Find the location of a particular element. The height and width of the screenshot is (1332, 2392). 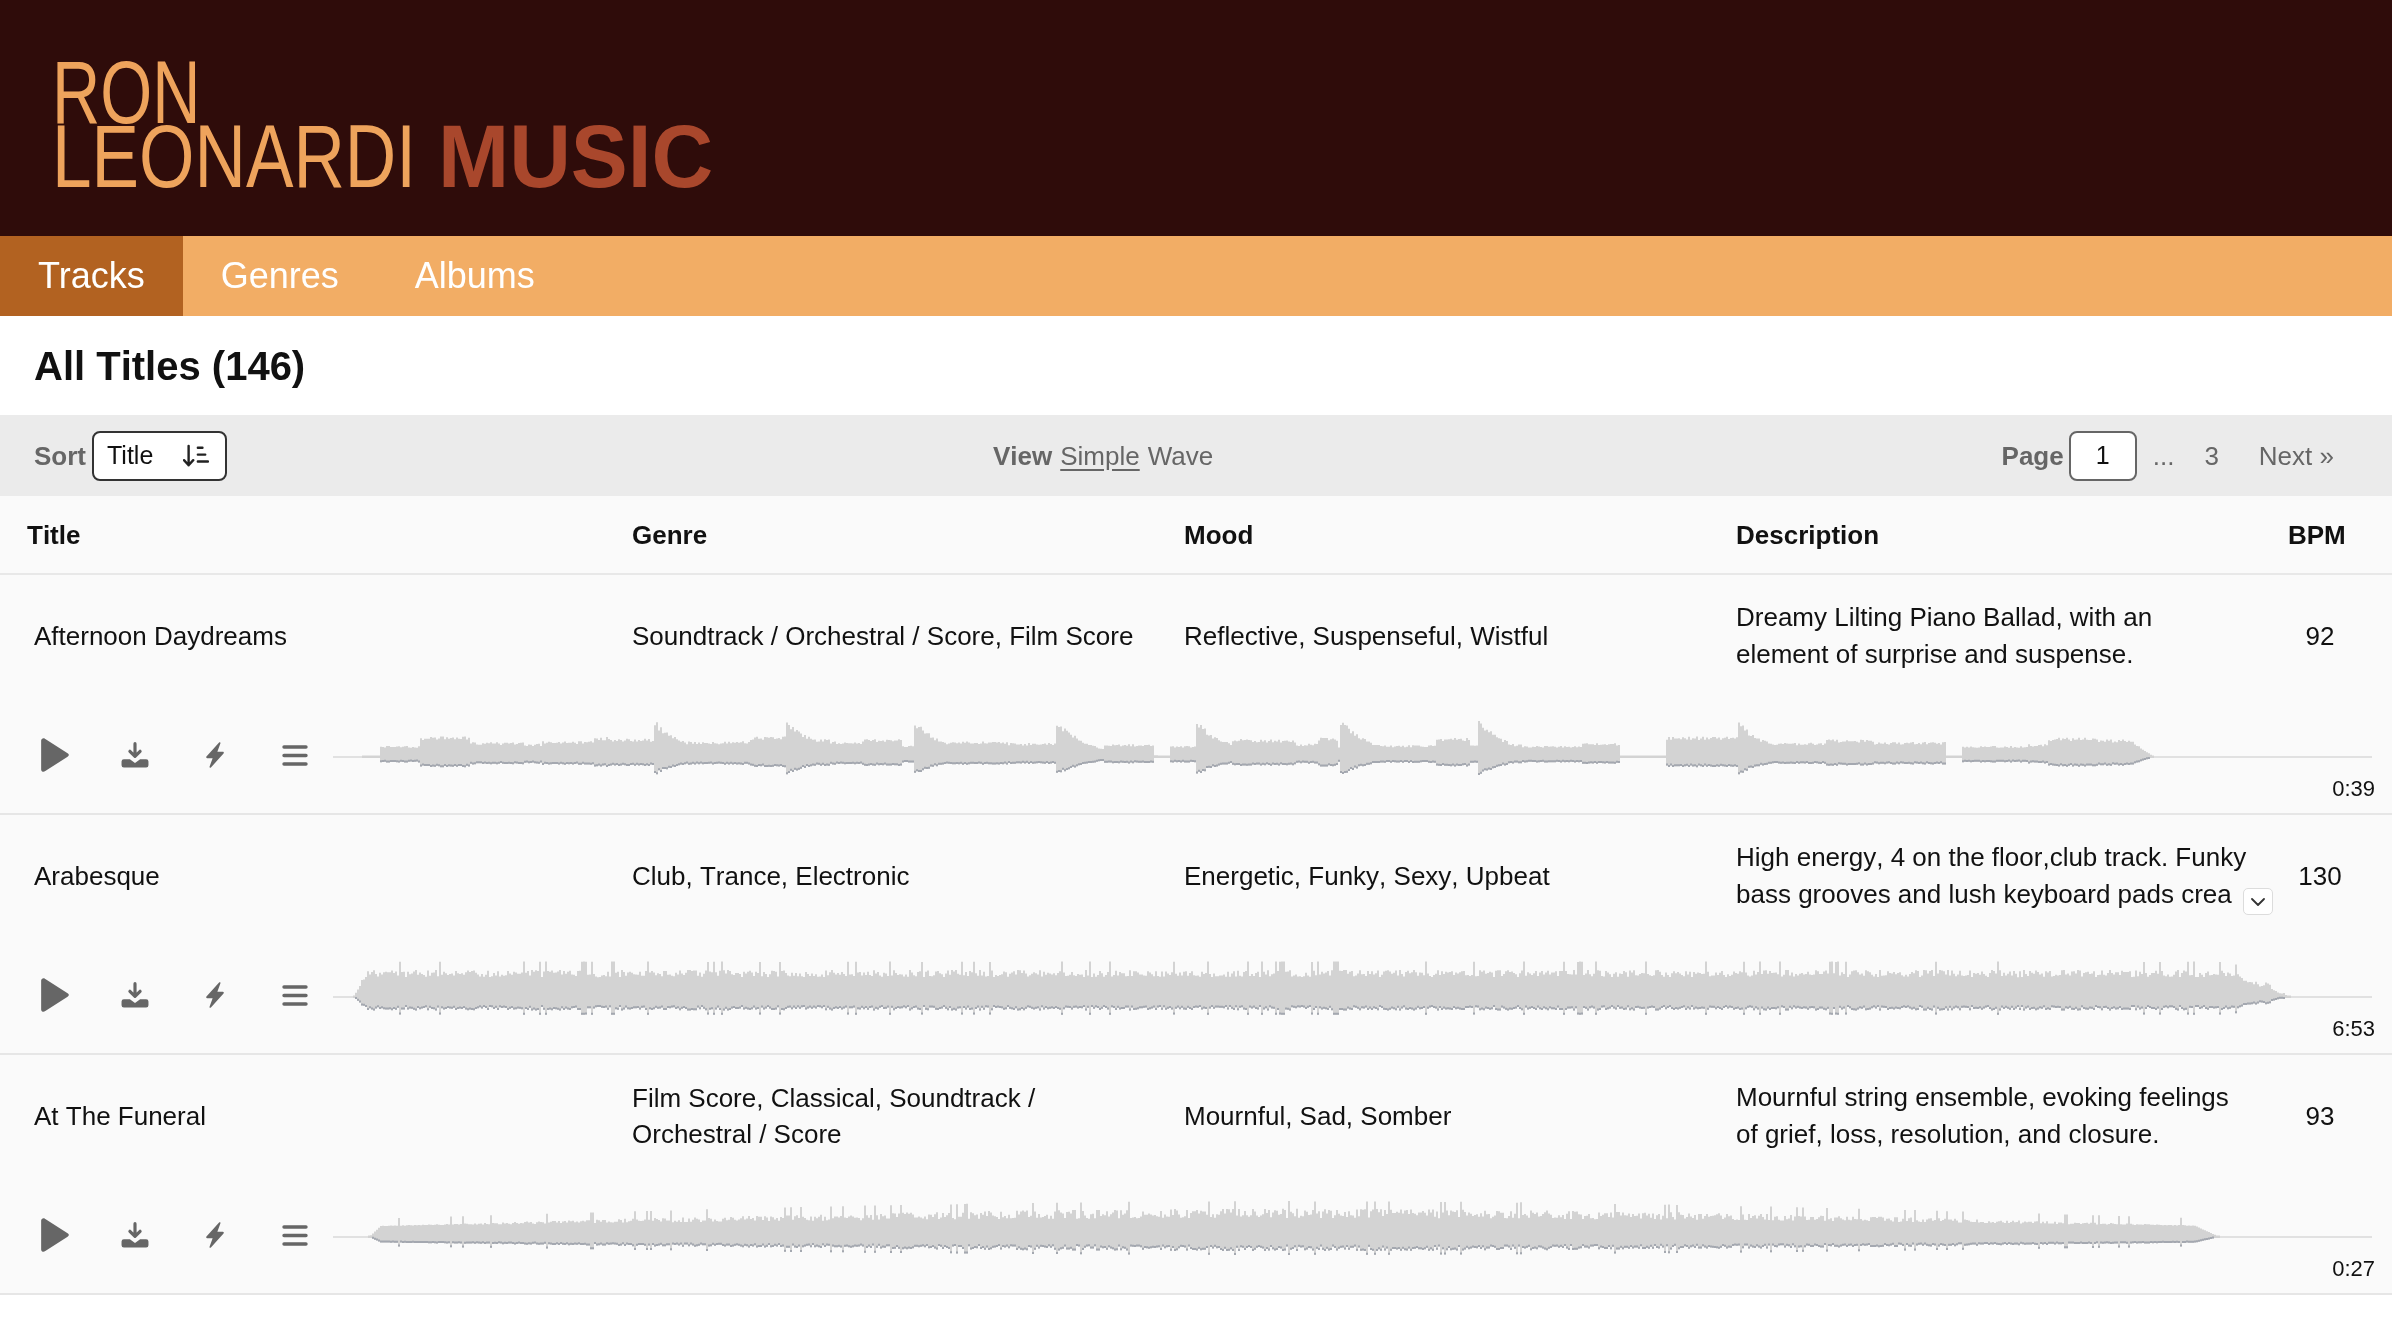

logo-text: RON is located at coordinates (126, 92).